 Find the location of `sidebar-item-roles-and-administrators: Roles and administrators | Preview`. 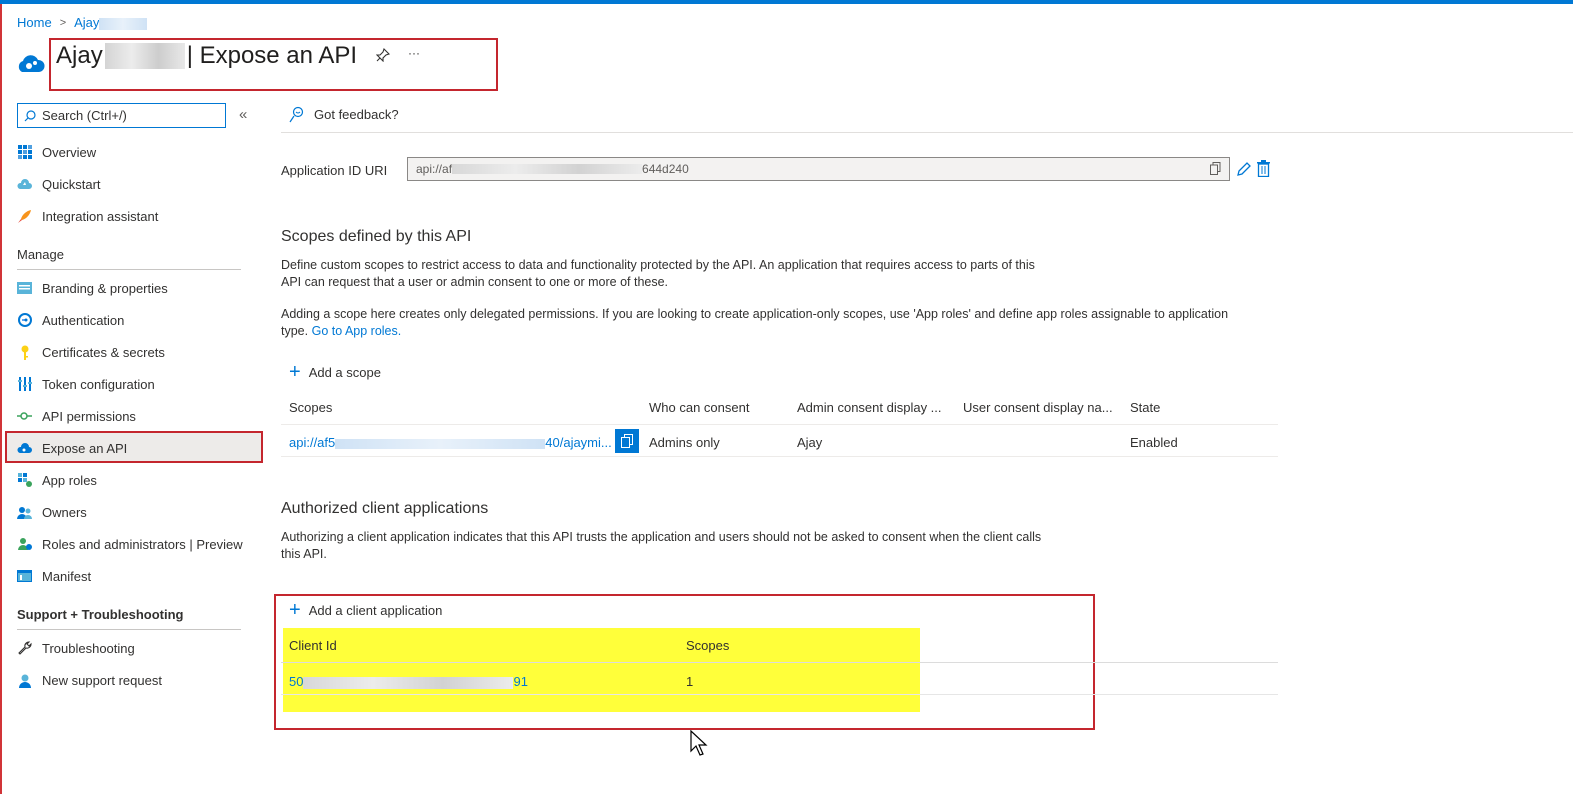

sidebar-item-roles-and-administrators: Roles and administrators | Preview is located at coordinates (130, 544).